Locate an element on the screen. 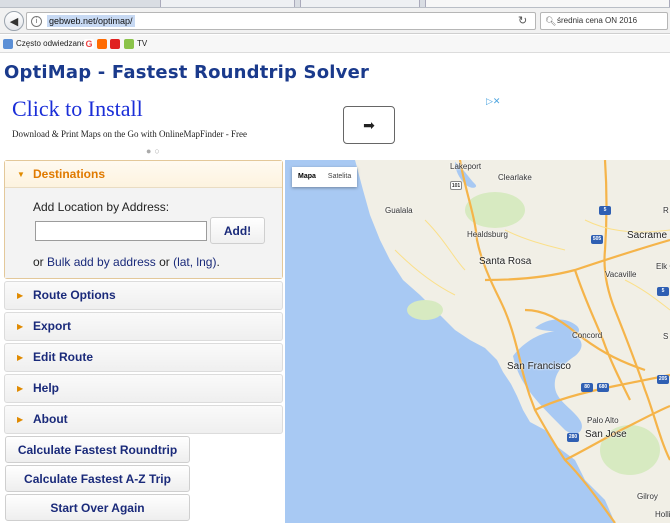 Image resolution: width=670 pixels, height=523 pixels. accordion-header-about: ▶ About is located at coordinates (143, 419).